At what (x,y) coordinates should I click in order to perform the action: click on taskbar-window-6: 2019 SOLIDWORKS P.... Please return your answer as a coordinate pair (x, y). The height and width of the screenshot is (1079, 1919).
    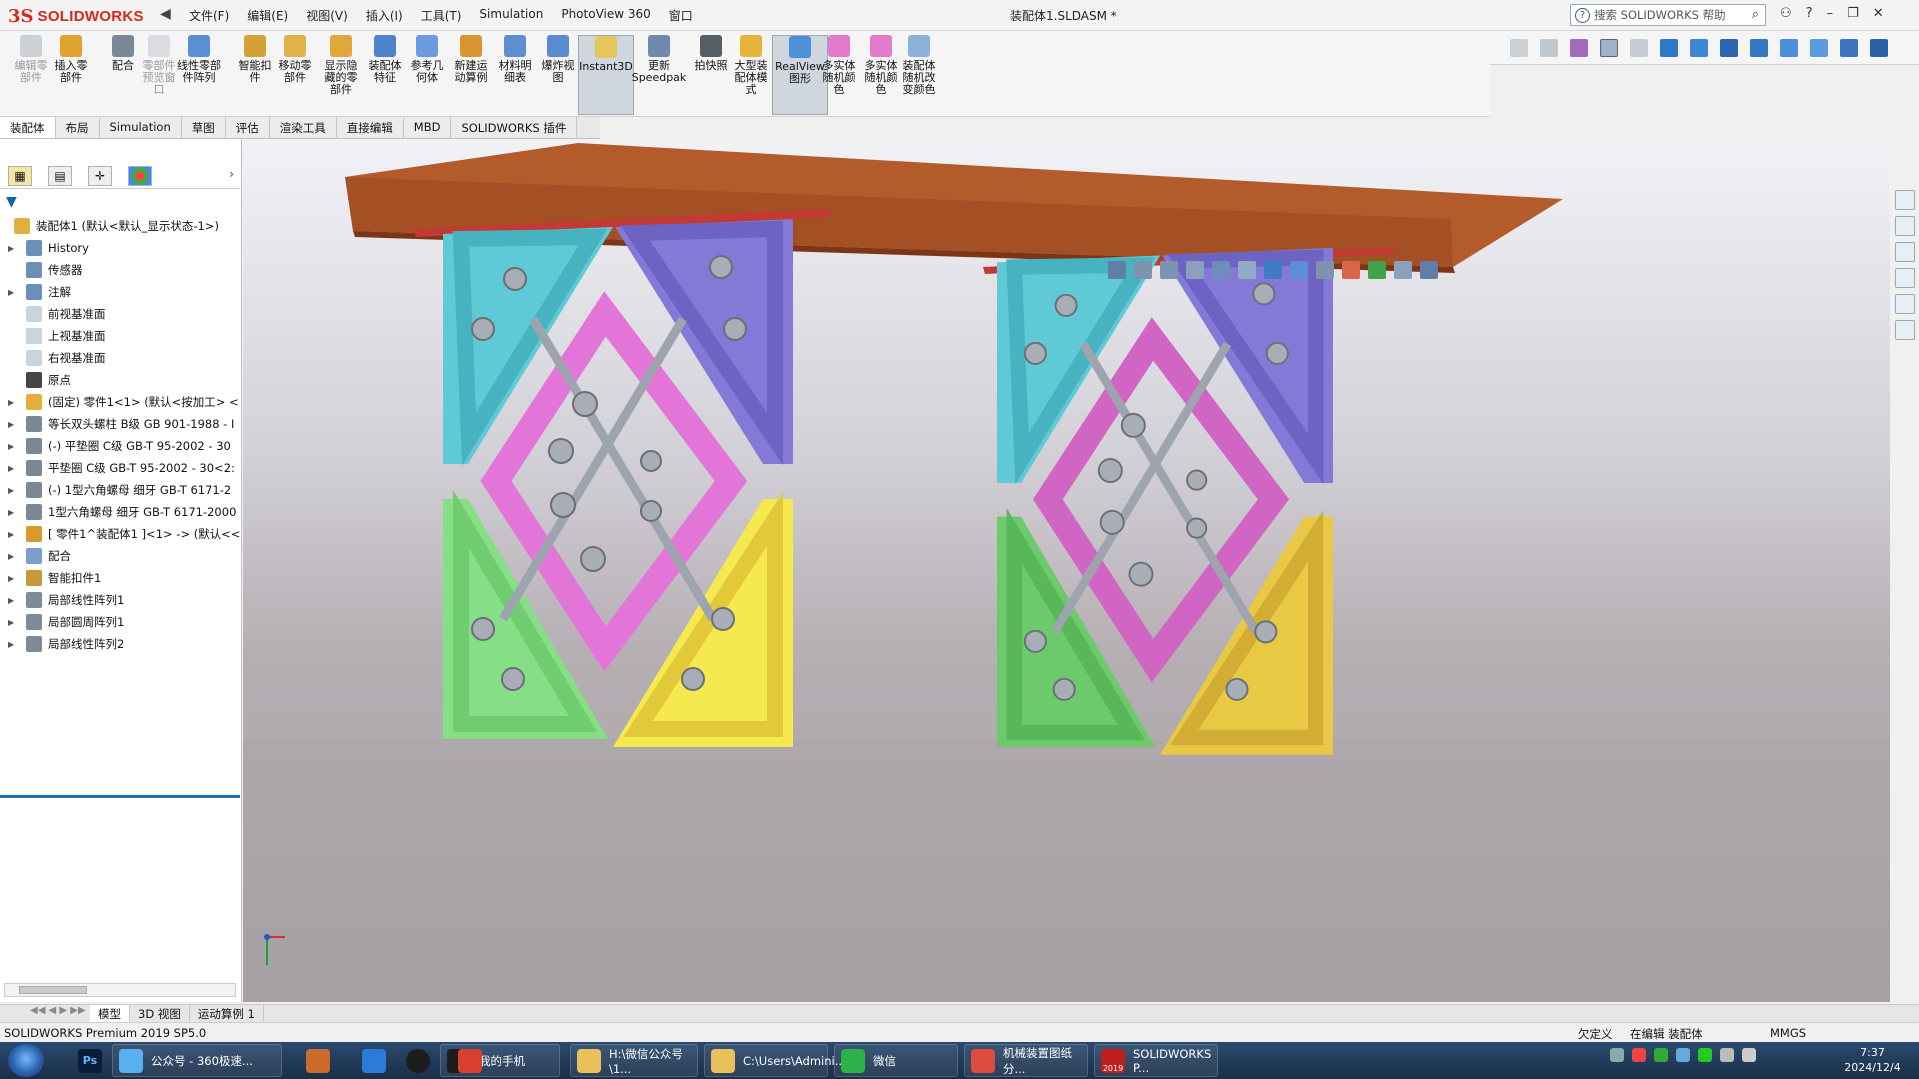
    Looking at the image, I should click on (1156, 1060).